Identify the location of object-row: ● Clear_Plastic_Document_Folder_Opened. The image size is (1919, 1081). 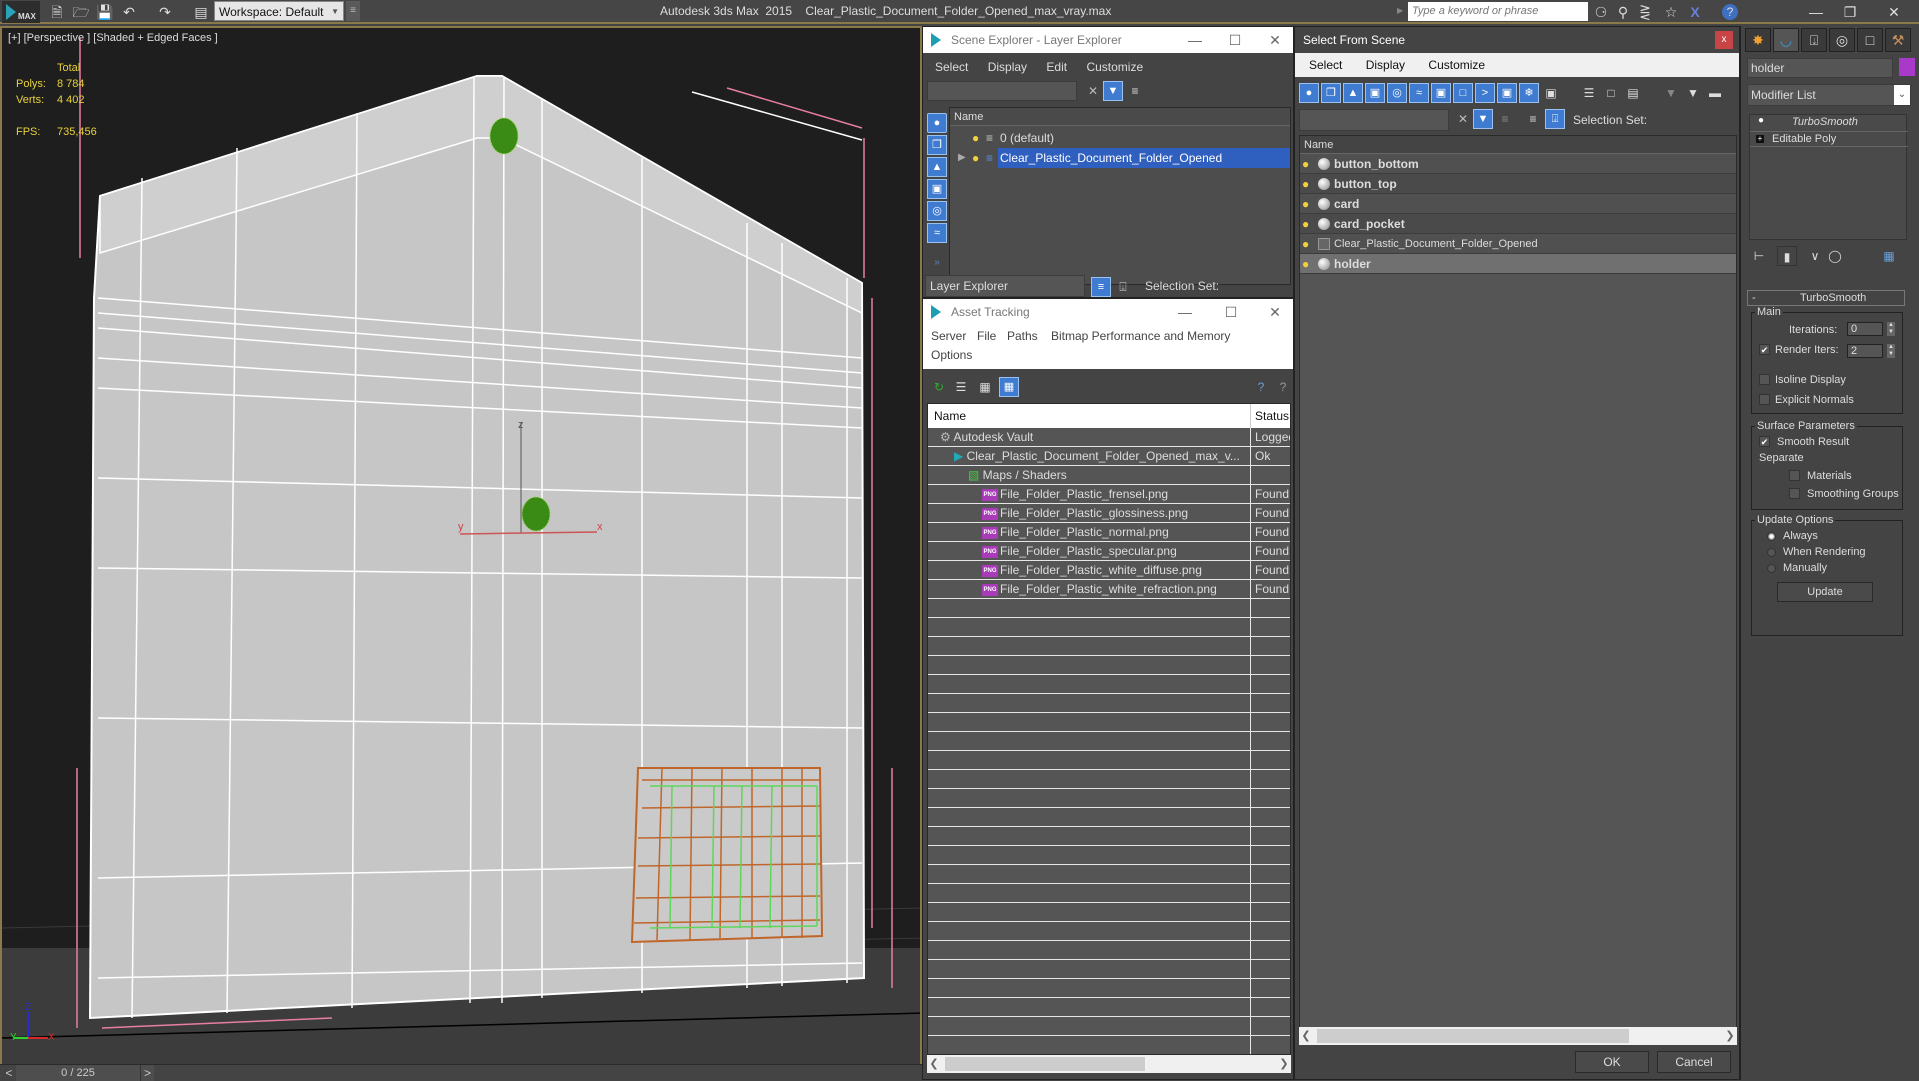
(1518, 244).